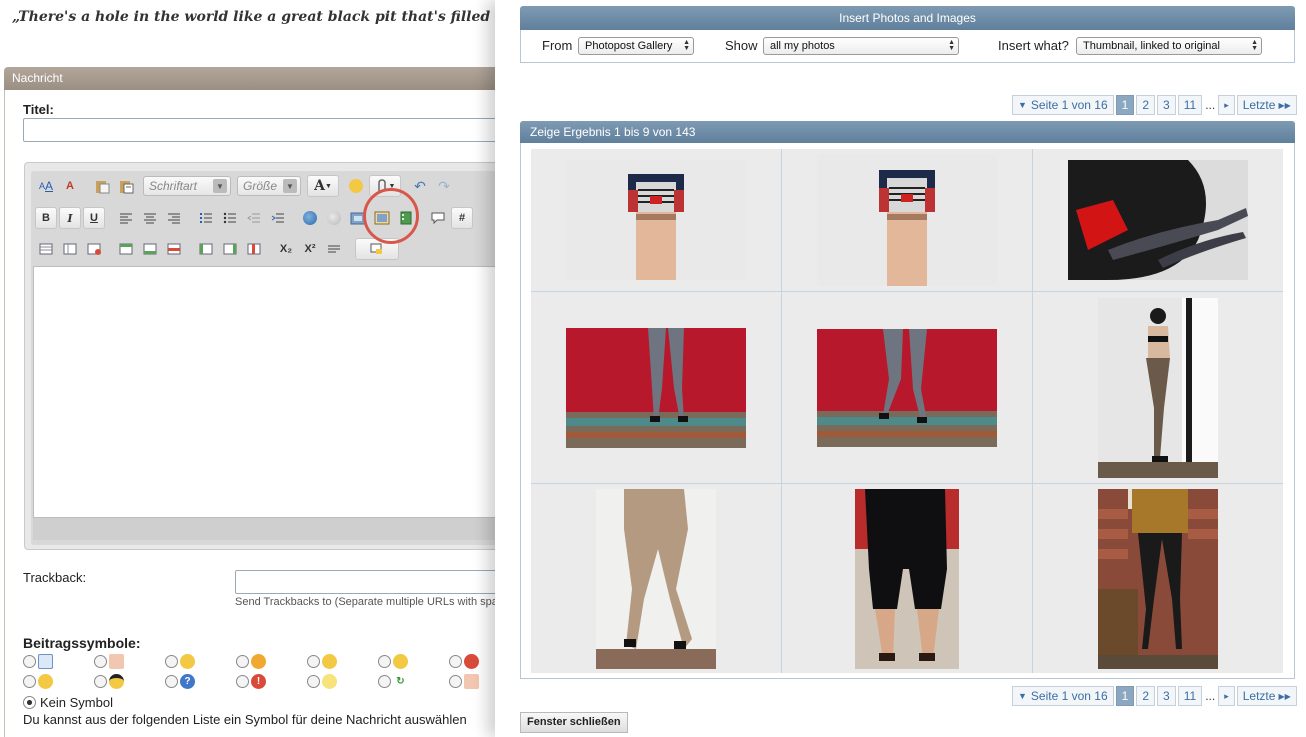 This screenshot has width=1306, height=737. I want to click on chevron-down-icon: ▼, so click(220, 186).